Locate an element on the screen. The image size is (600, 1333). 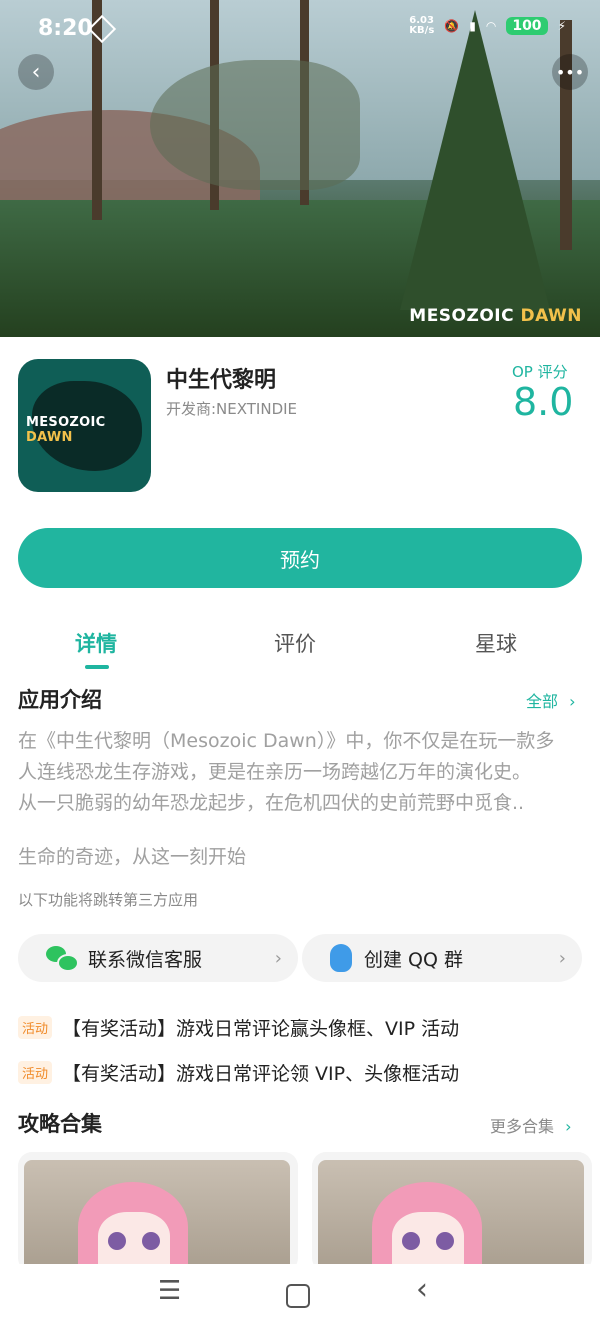
app-icon: MESOZOIC DAWN is located at coordinates (84, 425).